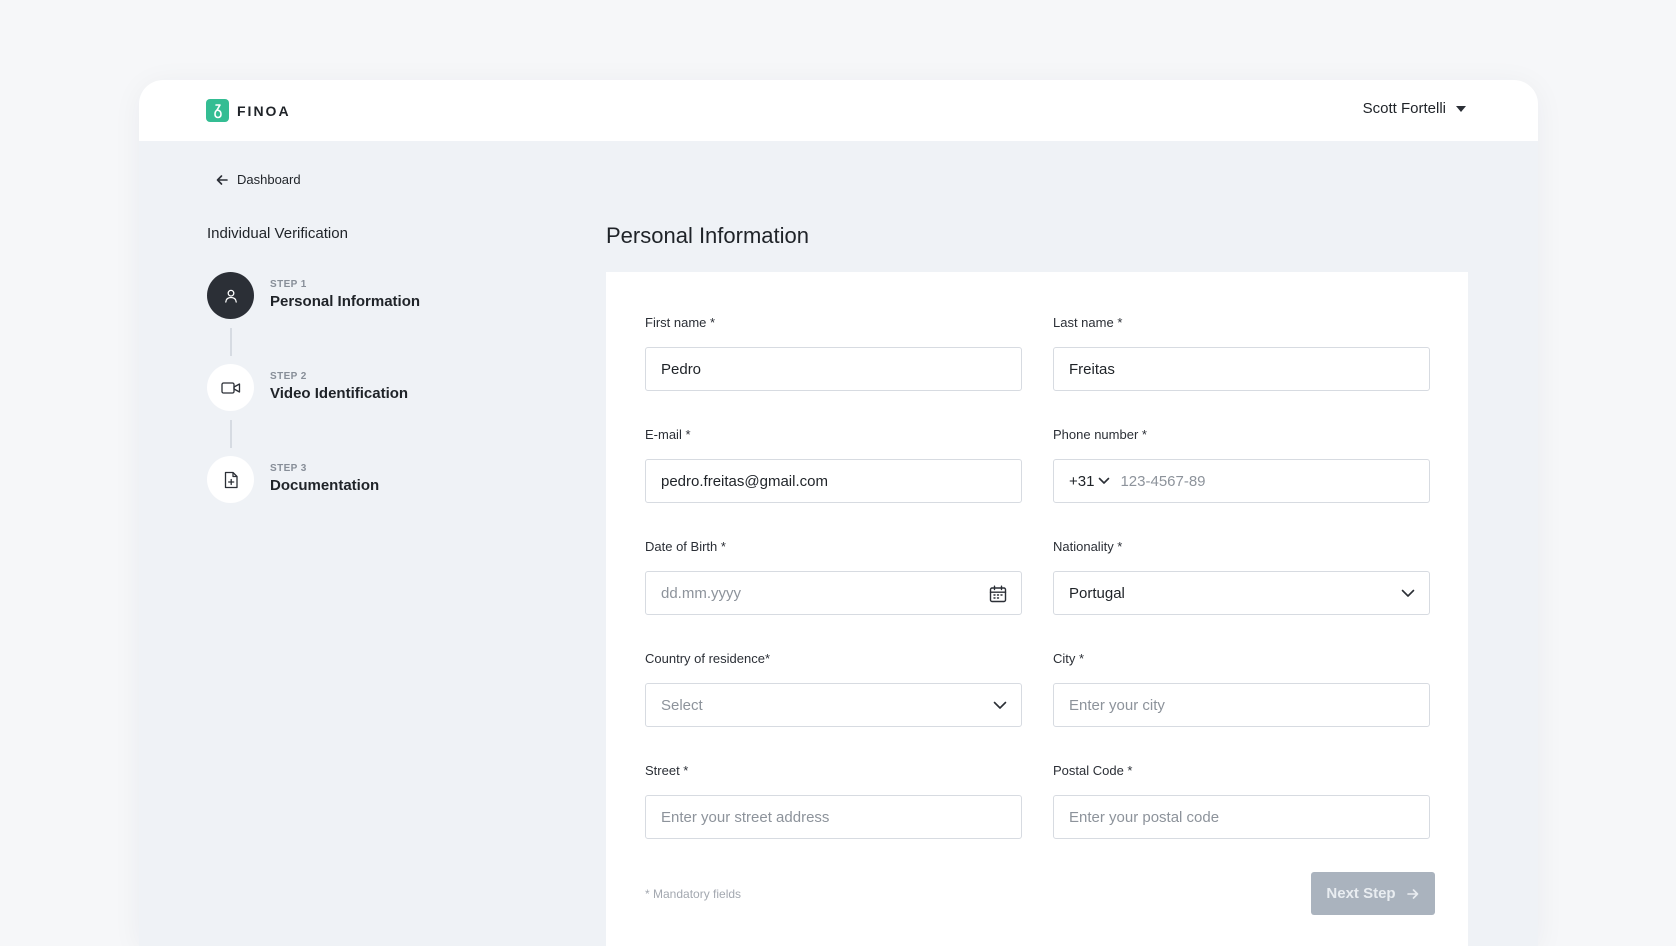  I want to click on last-name-control, so click(1241, 369).